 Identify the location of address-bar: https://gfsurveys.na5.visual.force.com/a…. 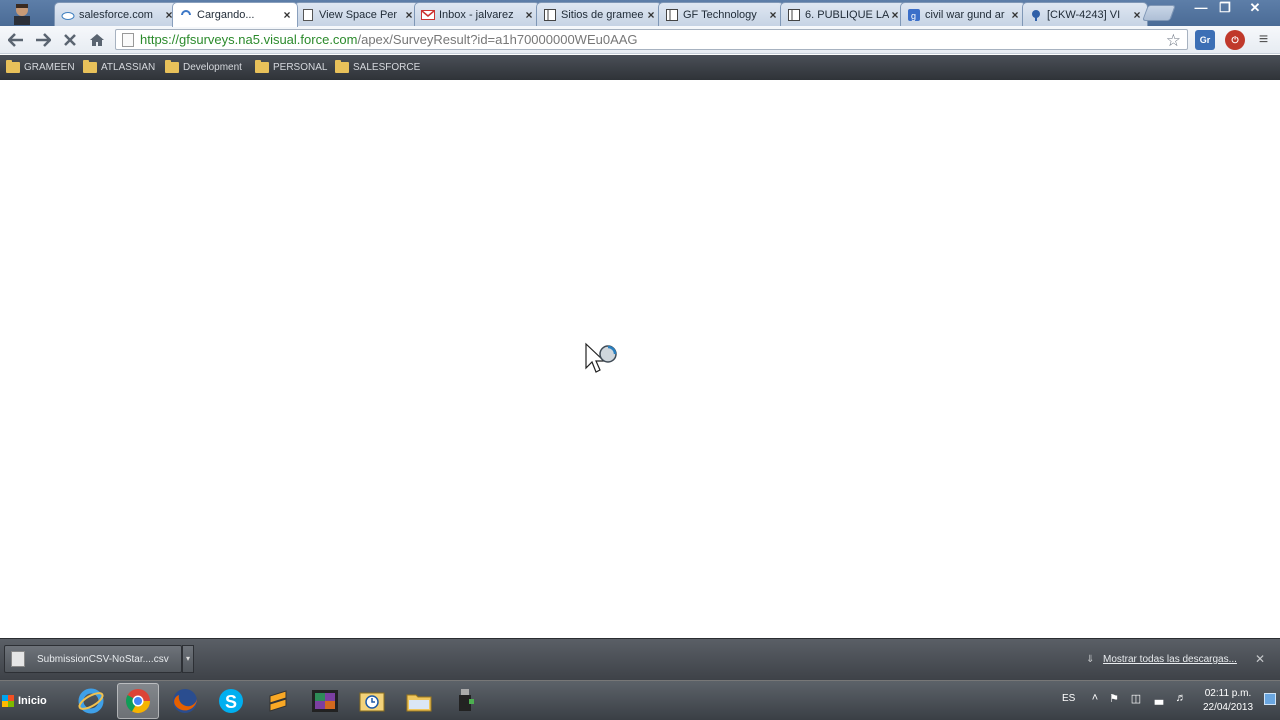
(651, 39).